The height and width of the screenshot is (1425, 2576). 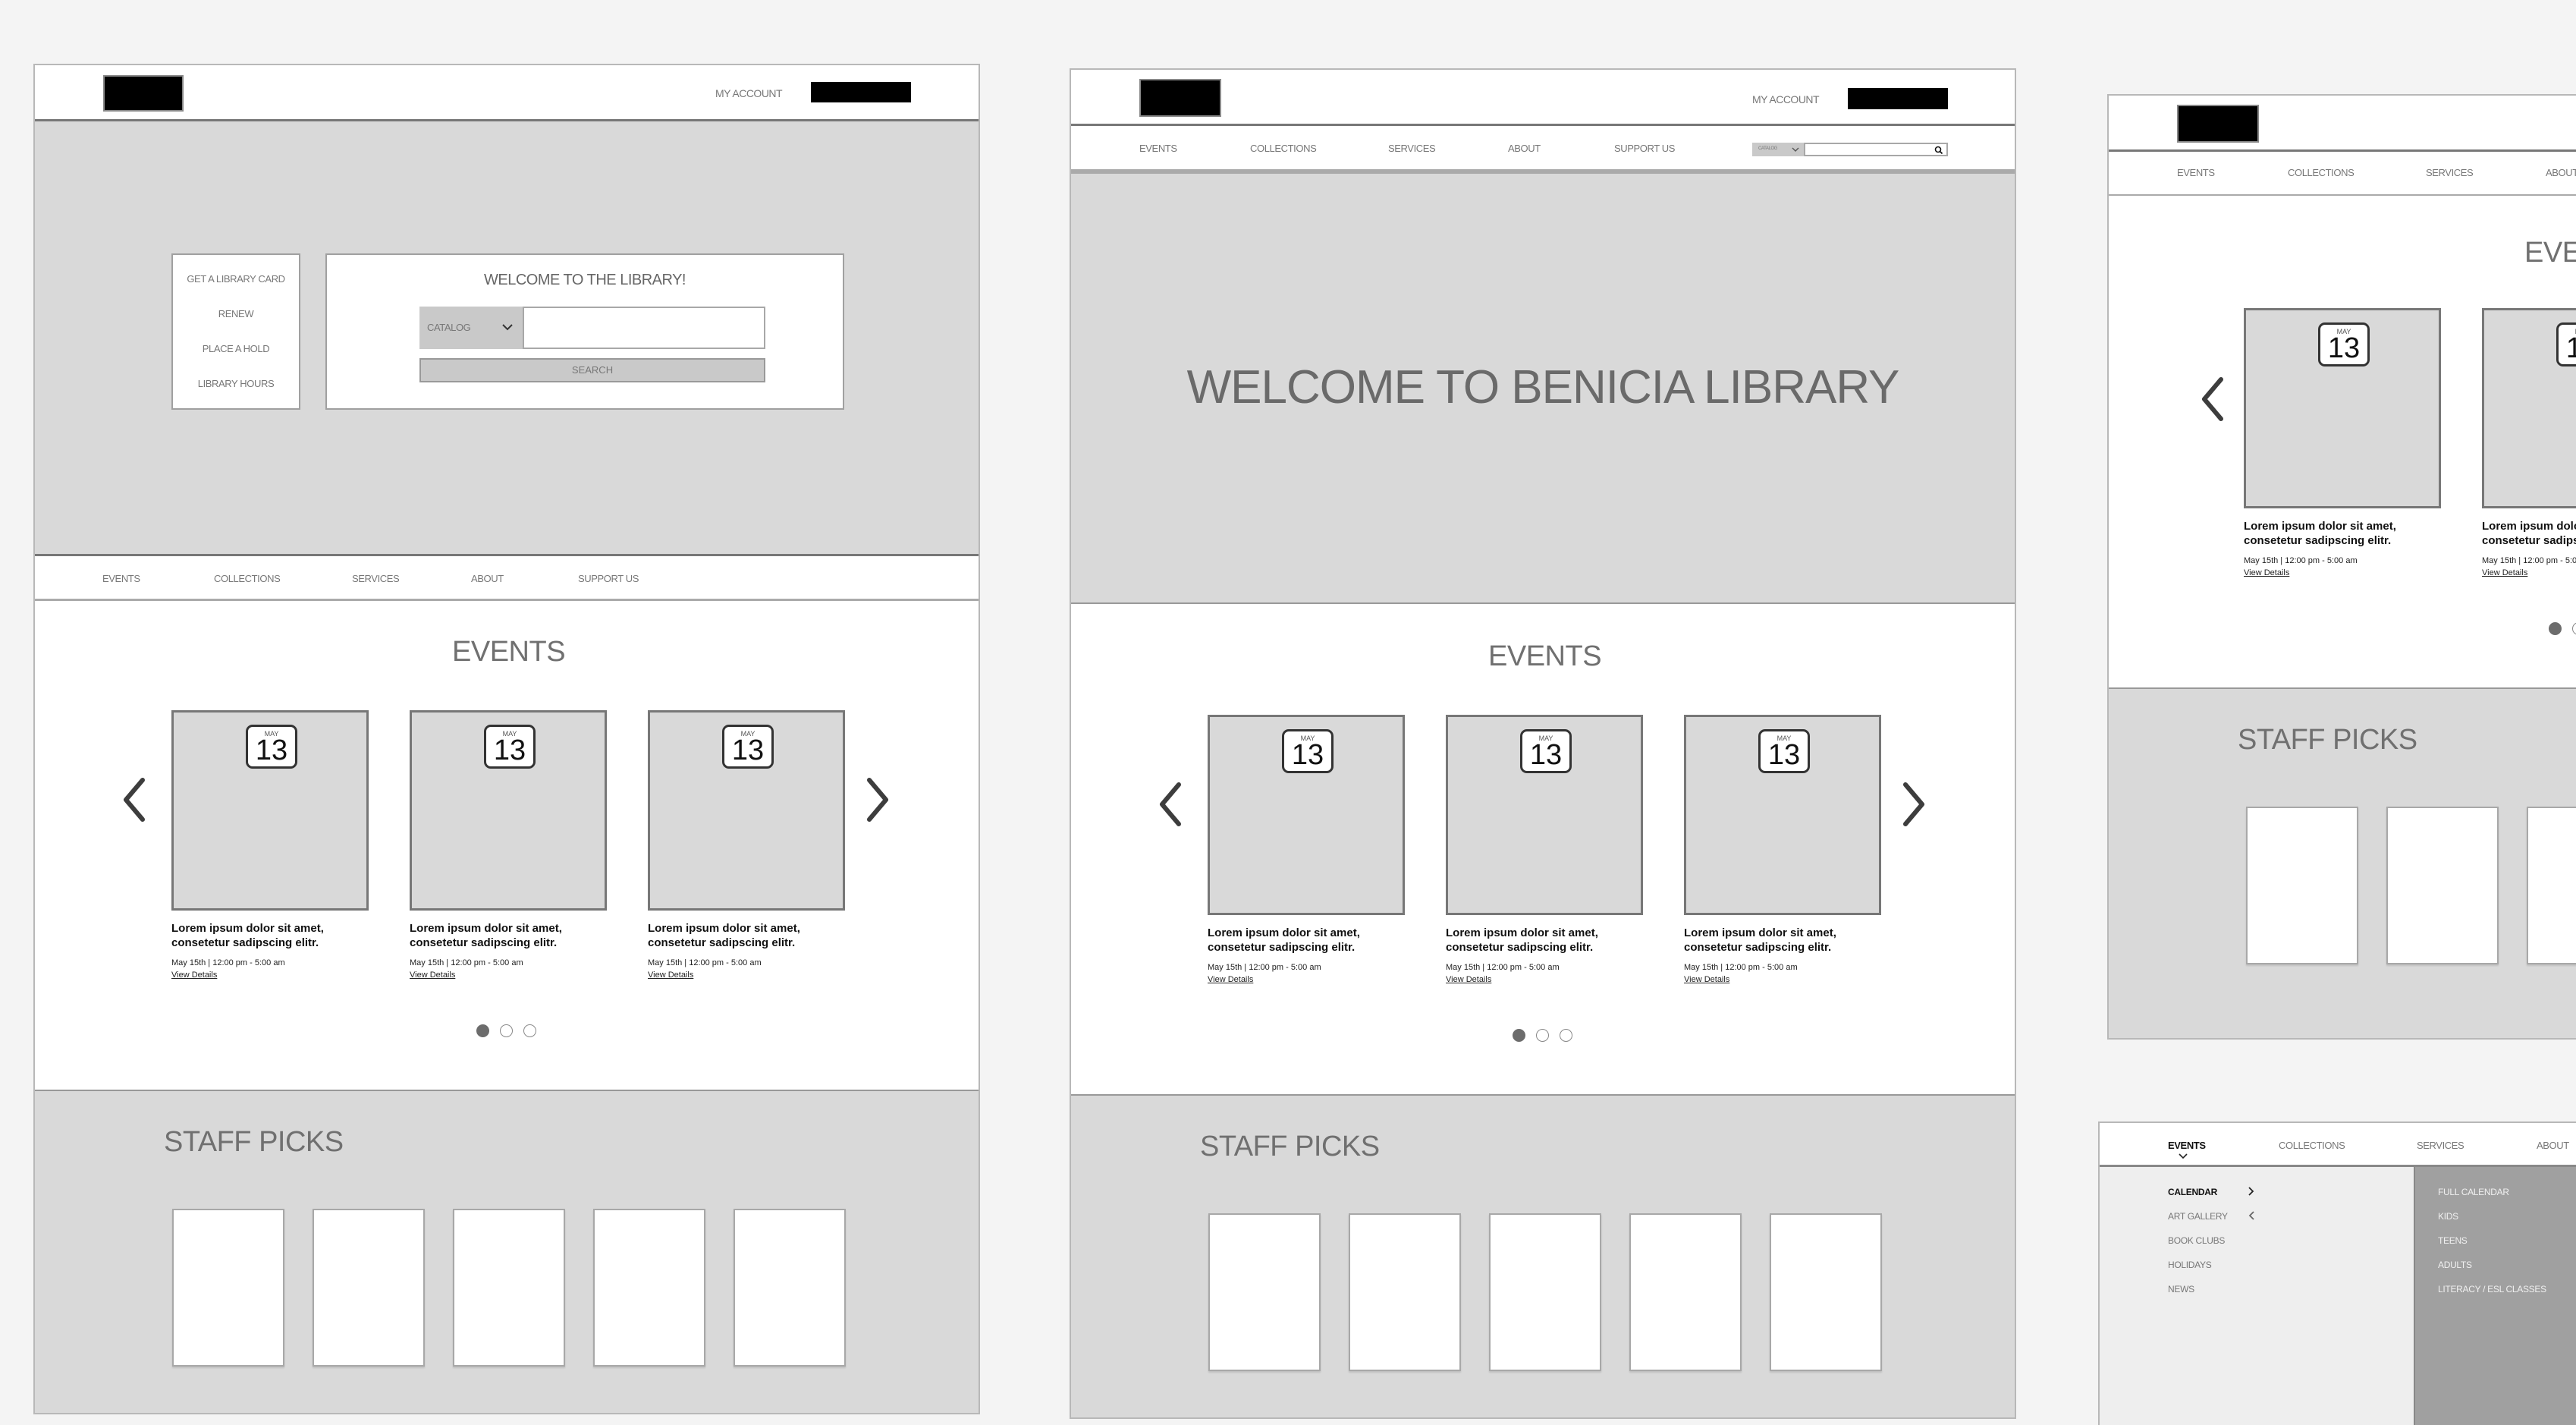 What do you see at coordinates (2183, 1156) in the screenshot?
I see `chevron-down-icon` at bounding box center [2183, 1156].